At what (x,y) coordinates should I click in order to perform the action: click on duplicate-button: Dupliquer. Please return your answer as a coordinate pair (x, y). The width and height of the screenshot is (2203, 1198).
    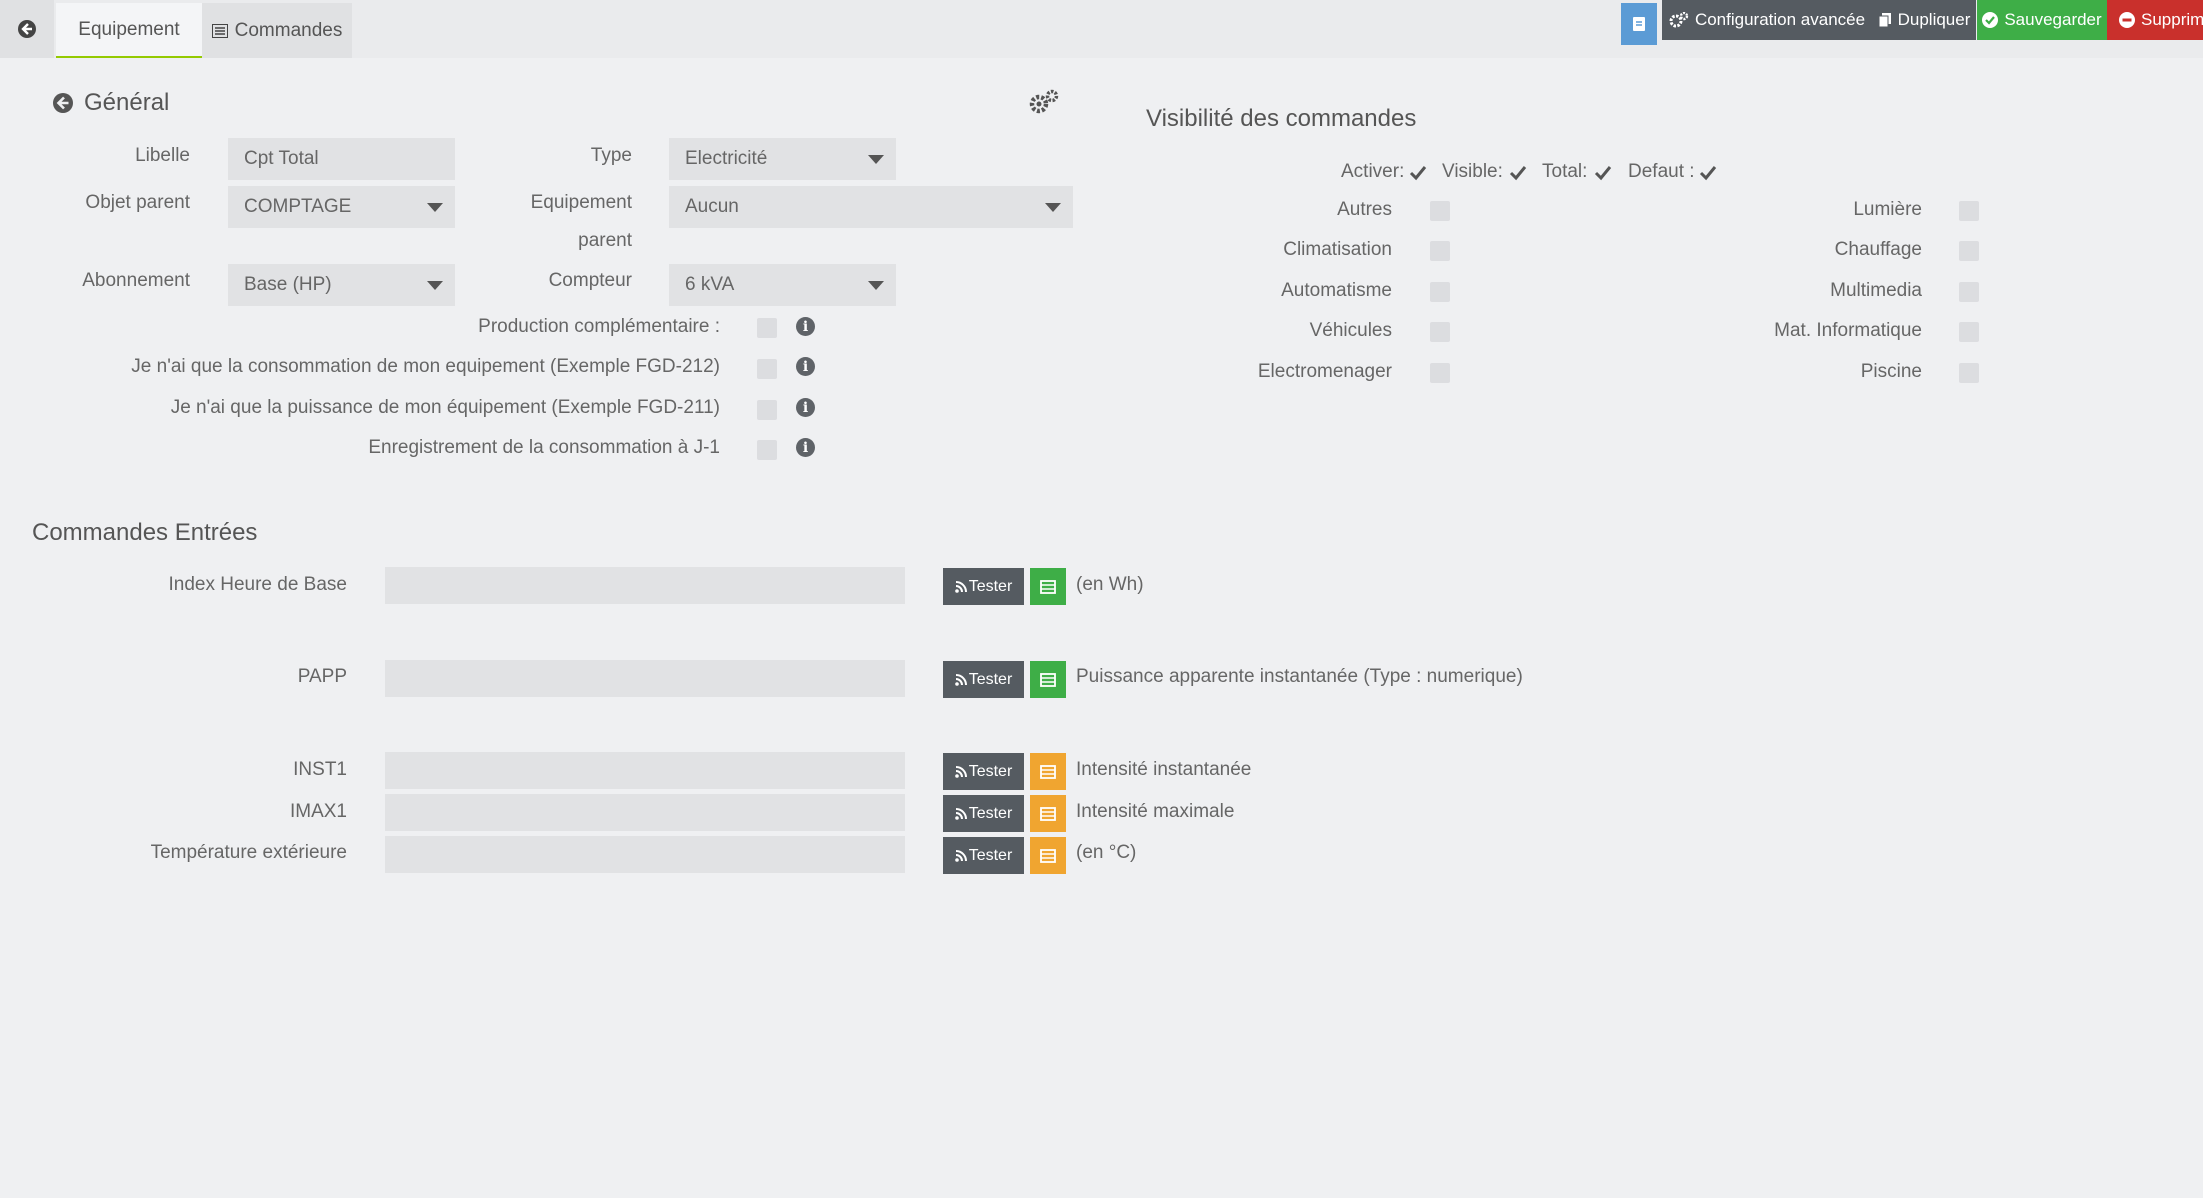
    Looking at the image, I should click on (1924, 20).